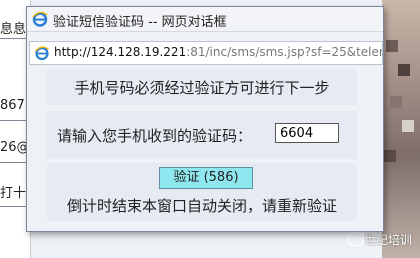 The height and width of the screenshot is (258, 420). I want to click on verify-button: 验证 (586), so click(206, 178).